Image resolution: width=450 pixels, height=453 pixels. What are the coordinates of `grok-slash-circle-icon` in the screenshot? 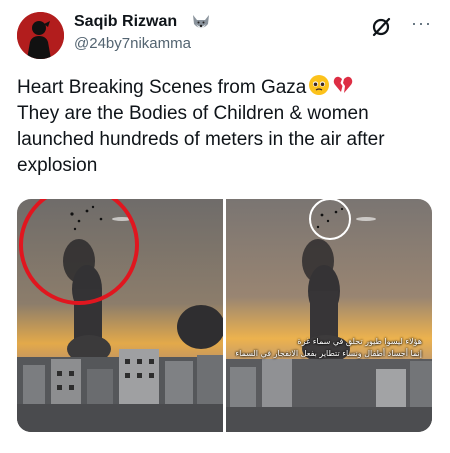 It's located at (381, 27).